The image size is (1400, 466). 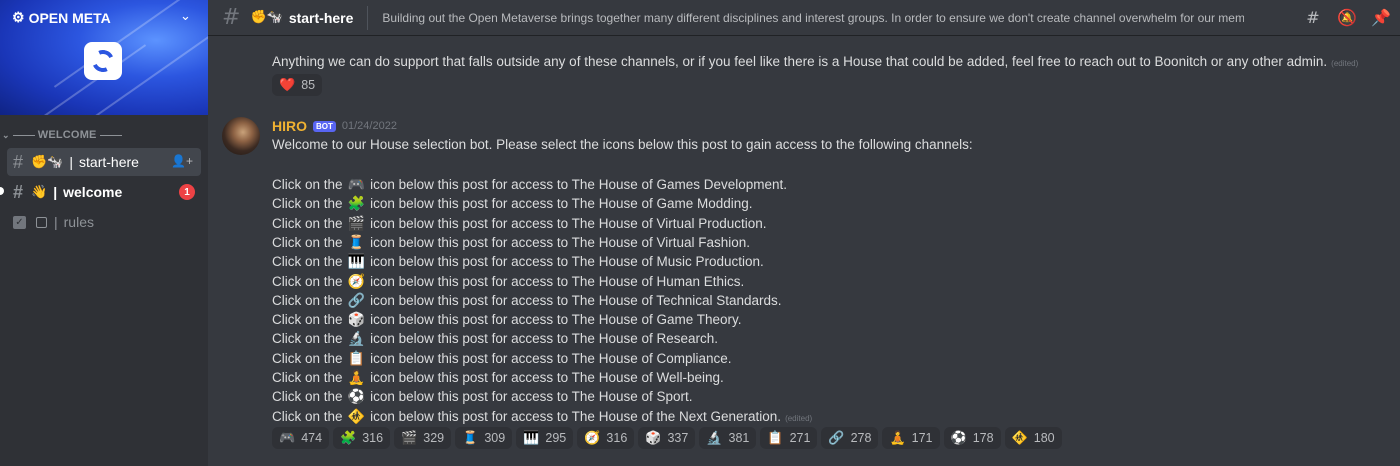 I want to click on reaction-button: 🧵 309, so click(x=484, y=438).